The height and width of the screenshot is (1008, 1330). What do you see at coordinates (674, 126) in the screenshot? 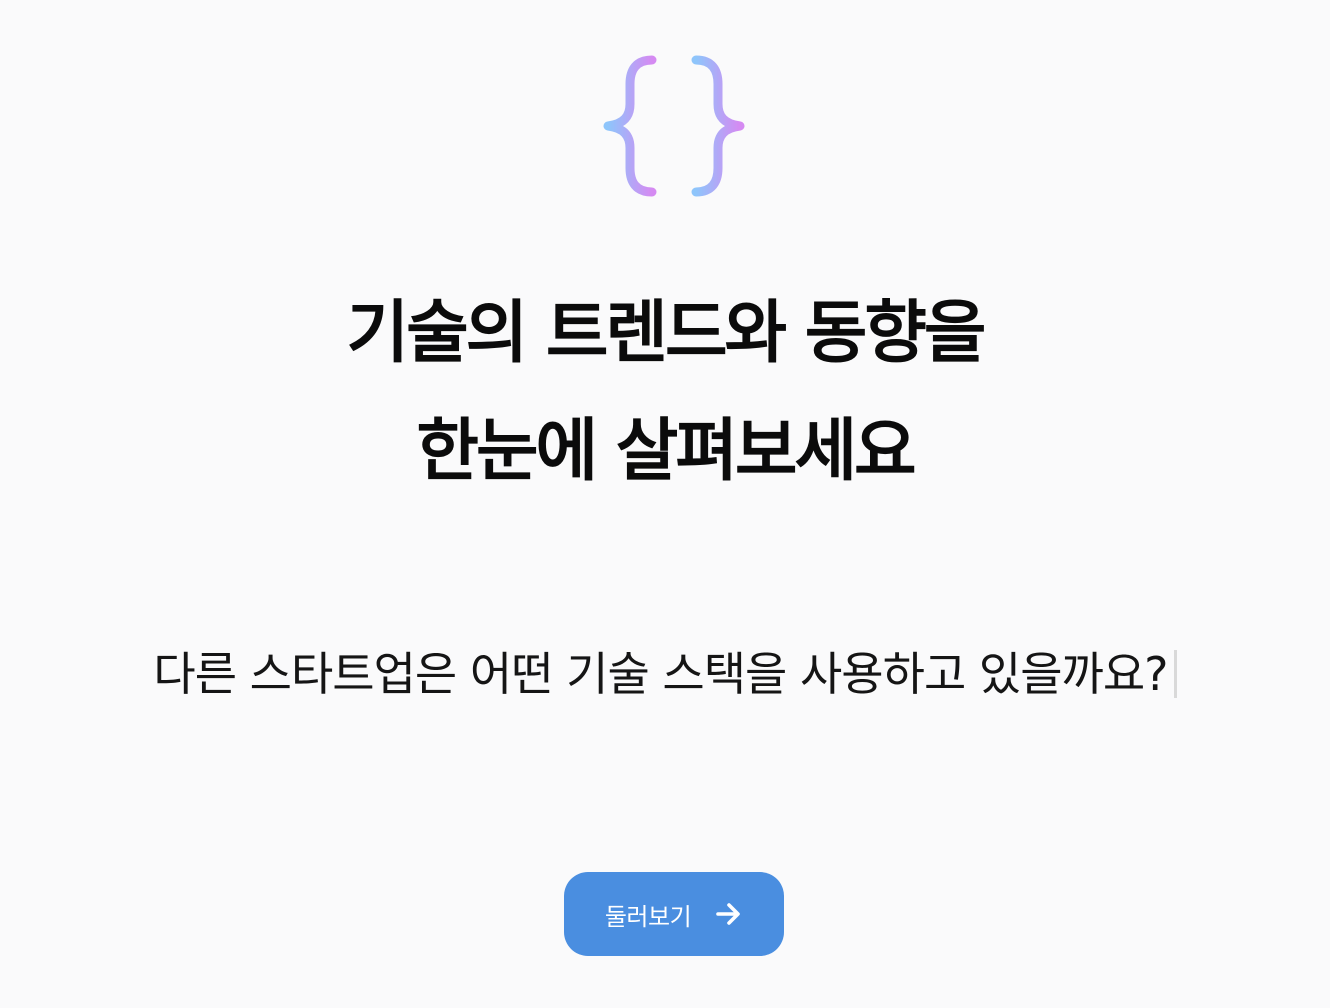
I see `curly-braces-logo-icon` at bounding box center [674, 126].